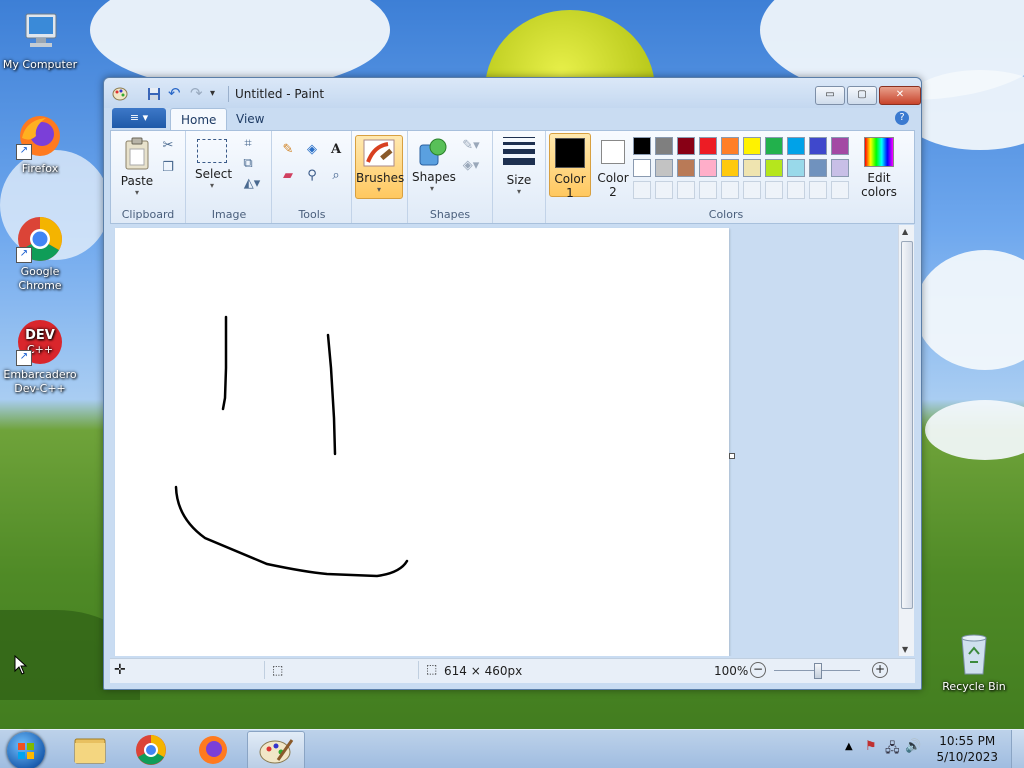  Describe the element at coordinates (879, 192) in the screenshot. I see `edit-colors-label-2: colors` at that location.